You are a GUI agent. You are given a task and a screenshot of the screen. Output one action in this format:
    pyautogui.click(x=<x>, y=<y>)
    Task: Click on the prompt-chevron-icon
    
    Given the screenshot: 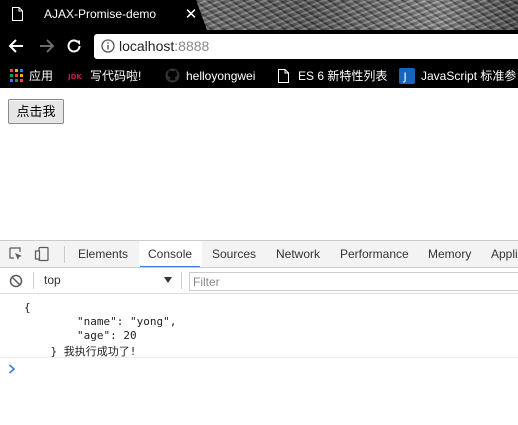 What is the action you would take?
    pyautogui.click(x=12, y=369)
    